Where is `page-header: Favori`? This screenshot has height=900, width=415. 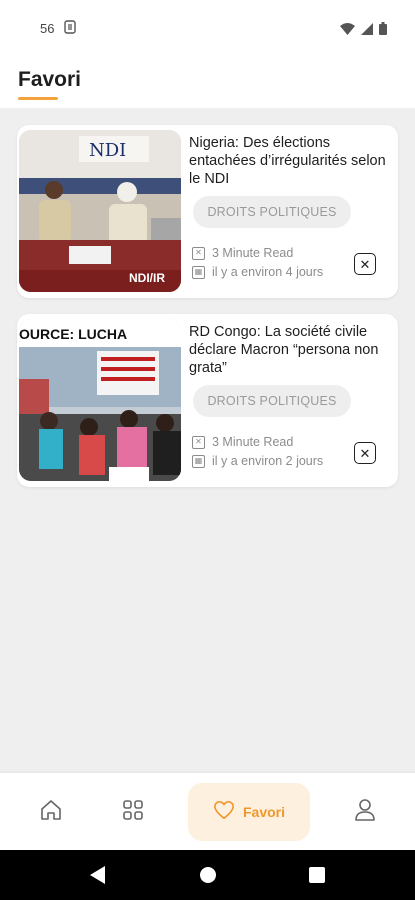 page-header: Favori is located at coordinates (207, 83).